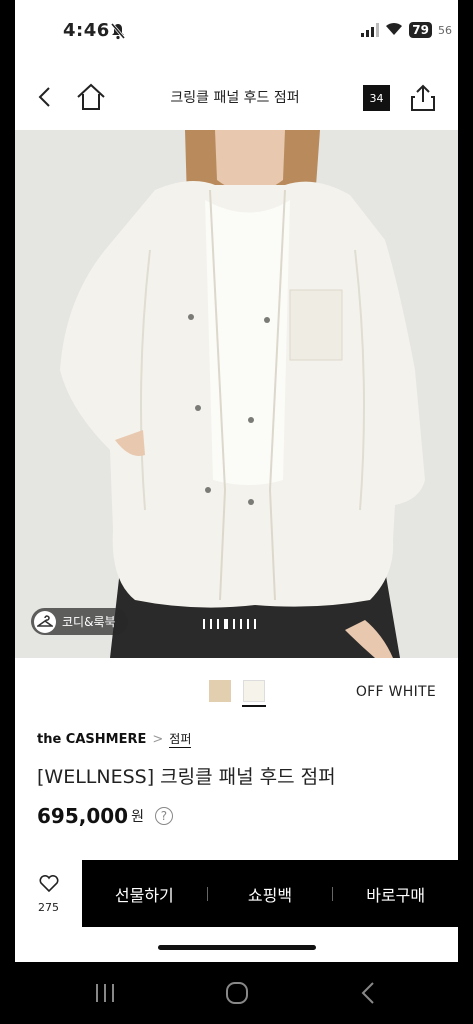 The height and width of the screenshot is (1024, 473). What do you see at coordinates (376, 98) in the screenshot?
I see `shopping-bag-count-button: 34` at bounding box center [376, 98].